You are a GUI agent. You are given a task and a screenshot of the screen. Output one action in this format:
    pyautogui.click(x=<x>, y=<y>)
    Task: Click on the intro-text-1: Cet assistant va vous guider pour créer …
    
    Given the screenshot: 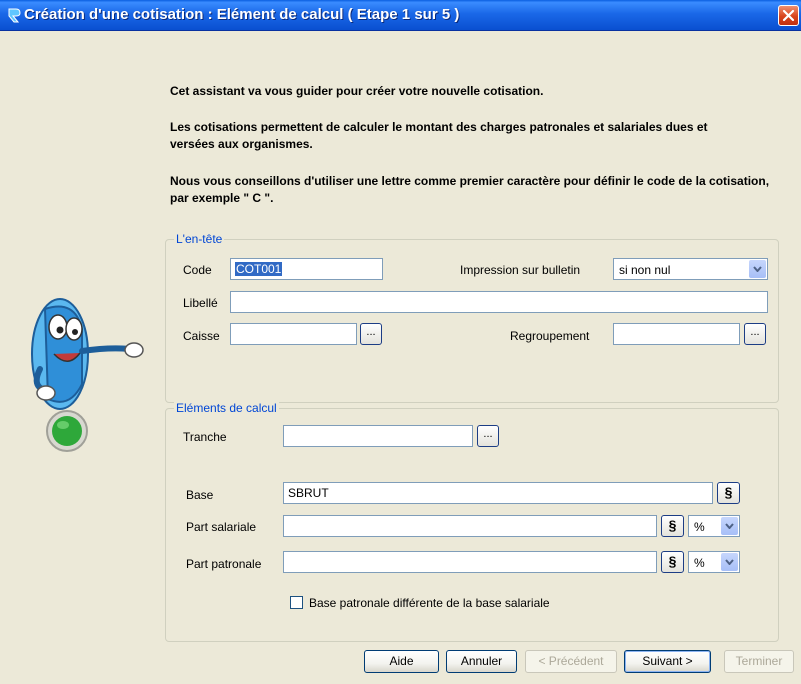 What is the action you would take?
    pyautogui.click(x=357, y=91)
    